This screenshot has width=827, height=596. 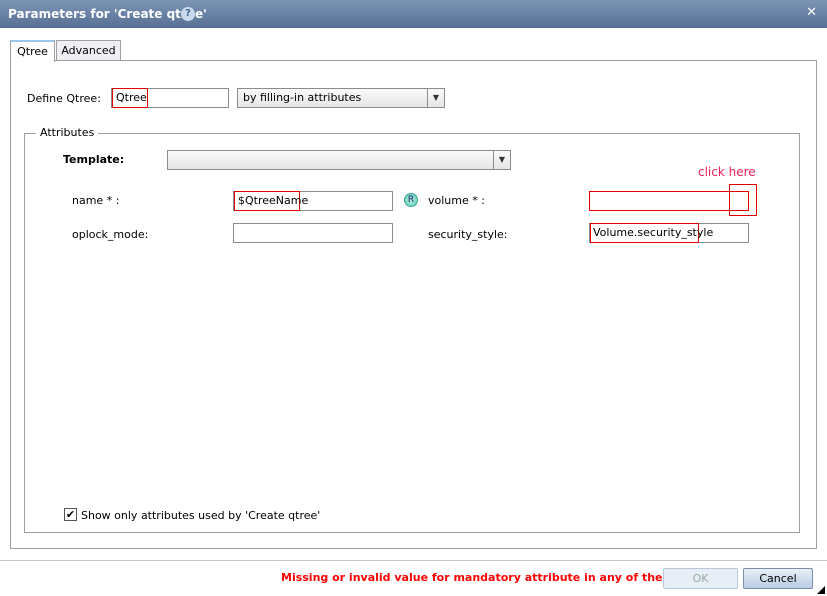 I want to click on define-mode-select: by filling-in attributes ▼, so click(x=341, y=98).